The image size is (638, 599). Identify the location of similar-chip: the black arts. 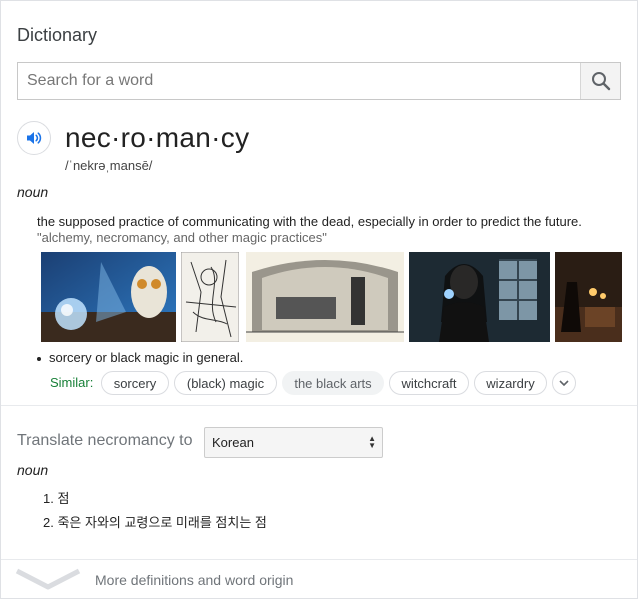
(333, 383).